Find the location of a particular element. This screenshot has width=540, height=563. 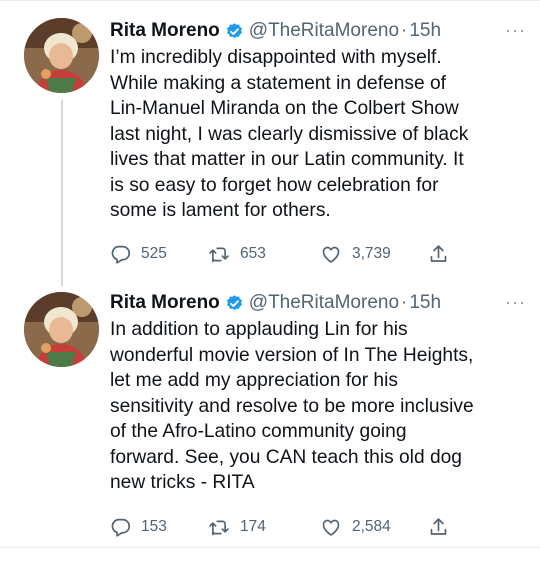

like-button: 3,739 is located at coordinates (374, 254).